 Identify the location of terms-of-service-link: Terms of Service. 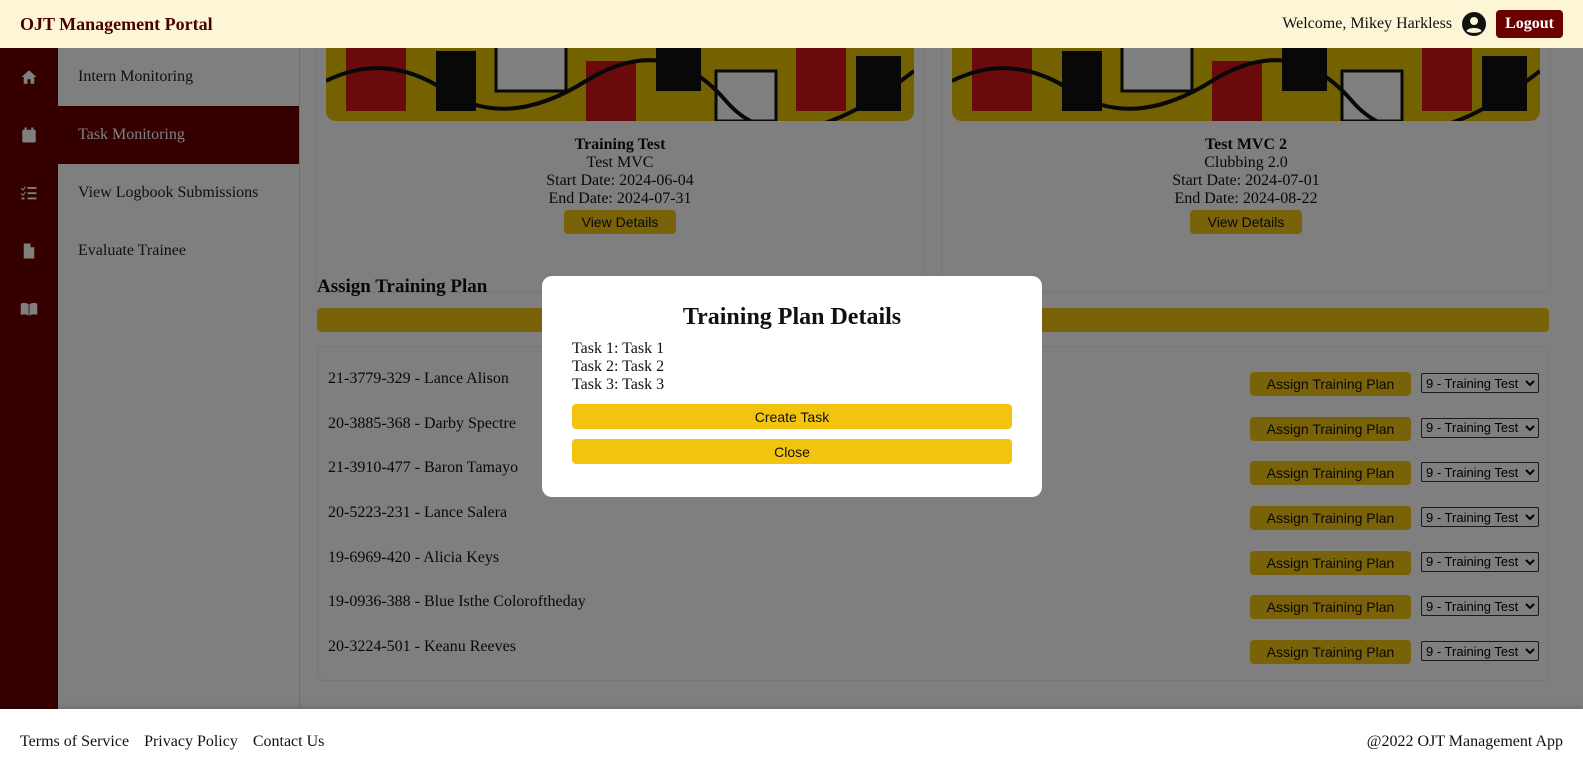
(74, 742).